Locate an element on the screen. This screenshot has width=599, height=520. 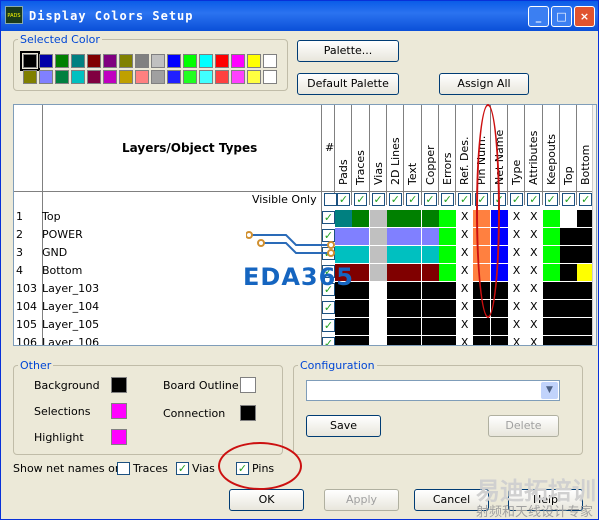
grid-scrollbar is located at coordinates (594, 225).